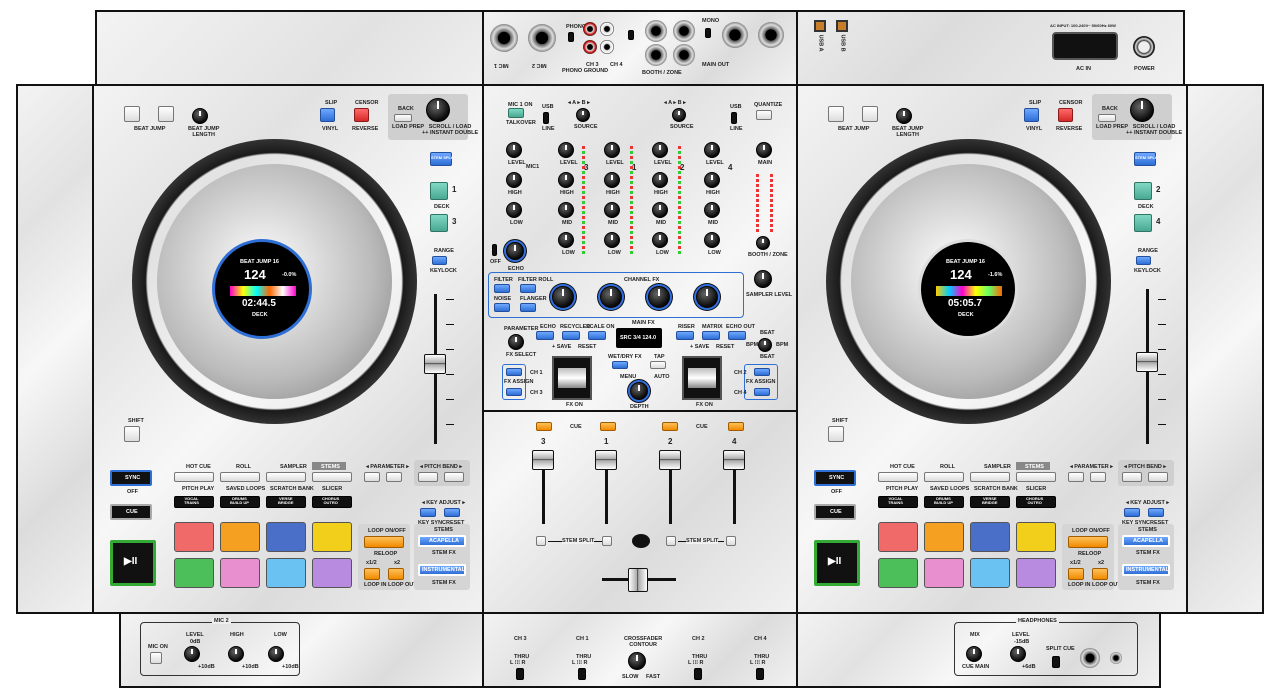  I want to click on ch4-low-knob, so click(712, 240).